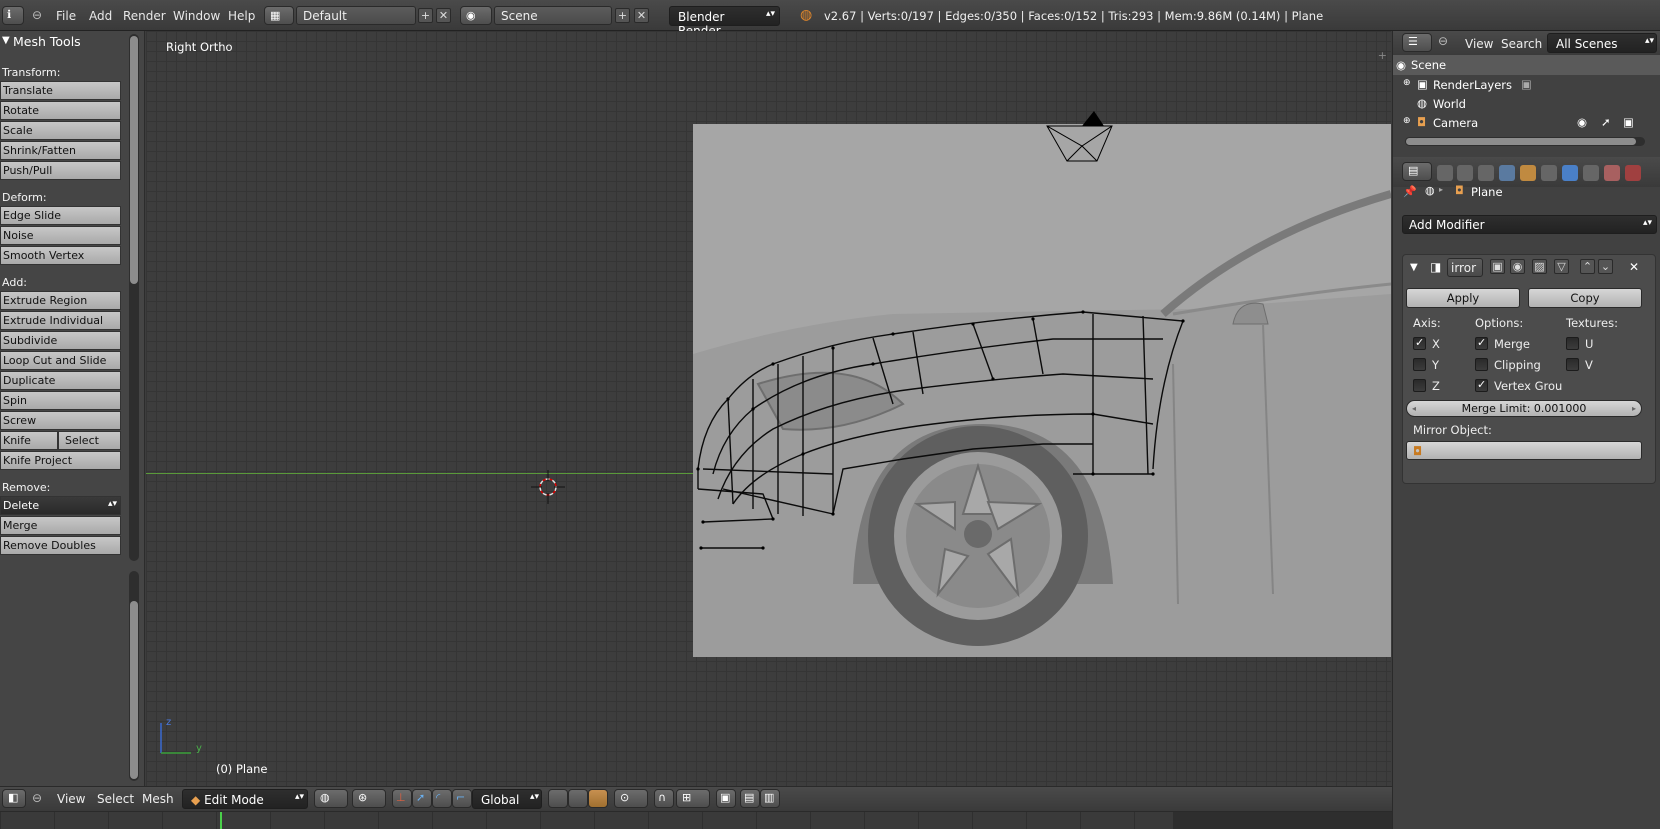  Describe the element at coordinates (71, 799) in the screenshot. I see `menu-view: View` at that location.